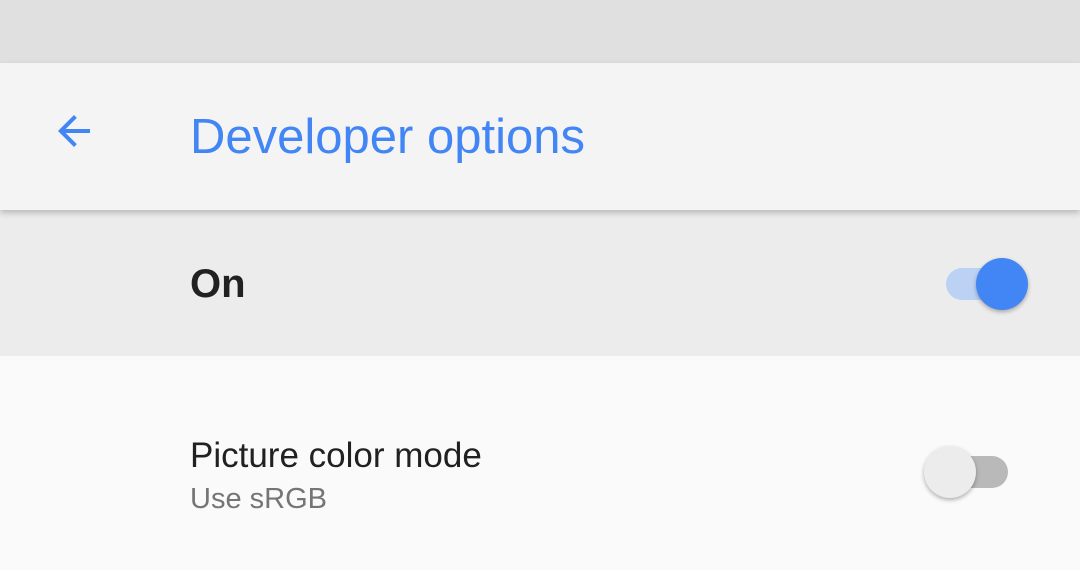 Image resolution: width=1080 pixels, height=570 pixels. I want to click on setting-summary: Use sRGB, so click(258, 499).